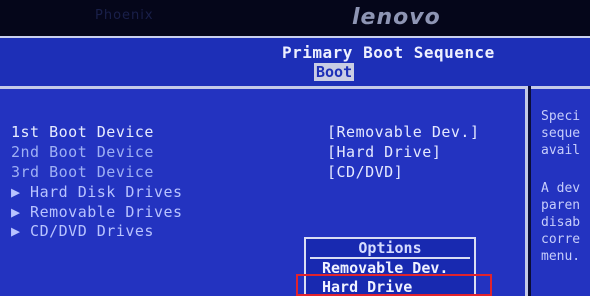 Image resolution: width=590 pixels, height=296 pixels. What do you see at coordinates (365, 172) in the screenshot?
I see `boot-device-3-value: [CD/DVD]` at bounding box center [365, 172].